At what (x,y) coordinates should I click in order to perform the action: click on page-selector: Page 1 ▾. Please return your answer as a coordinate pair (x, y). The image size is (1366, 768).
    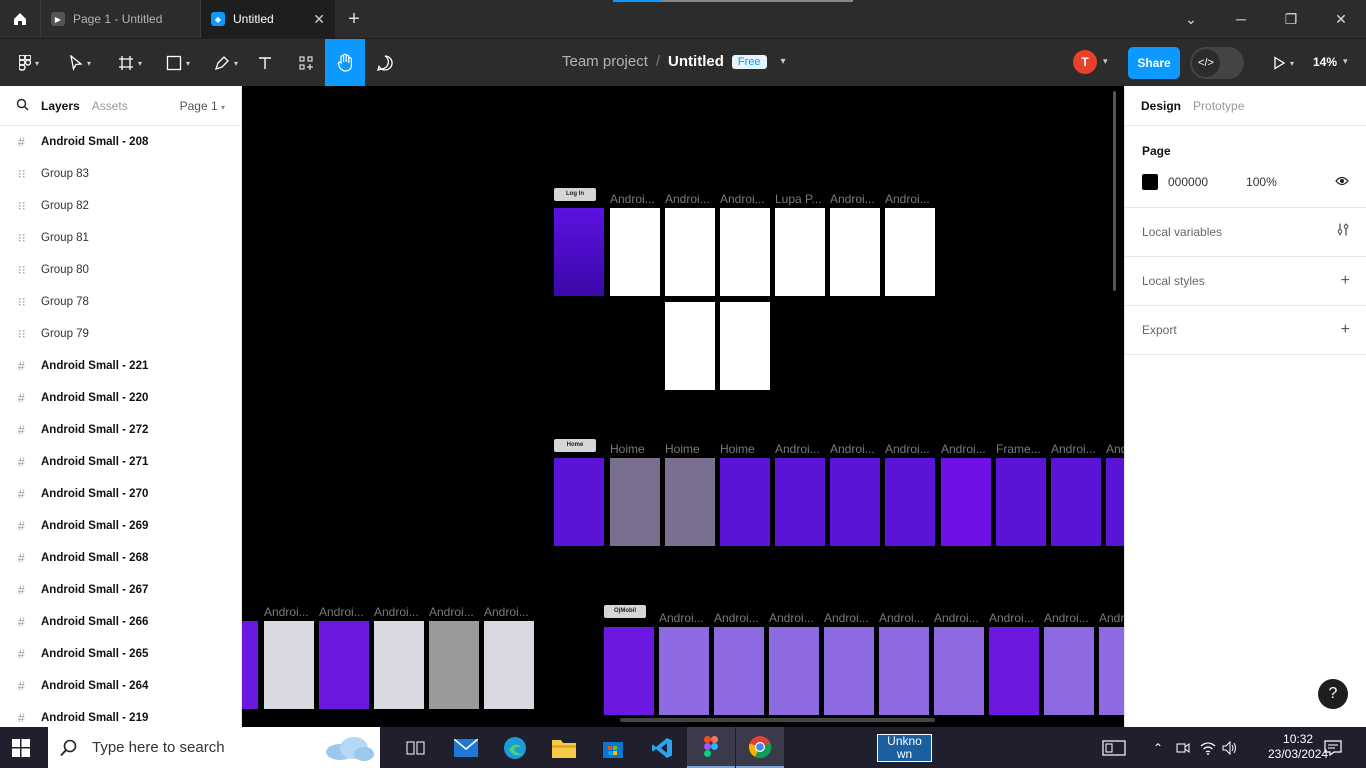
    Looking at the image, I should click on (202, 106).